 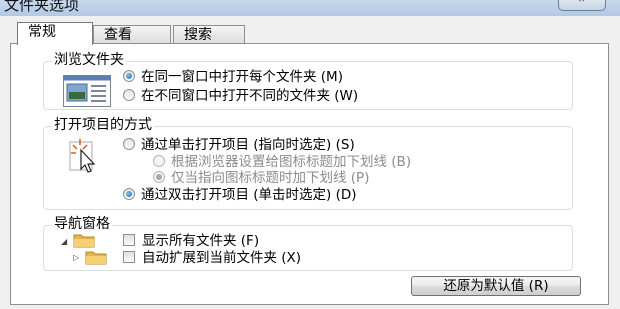 I want to click on tab-search: 搜索, so click(x=209, y=34).